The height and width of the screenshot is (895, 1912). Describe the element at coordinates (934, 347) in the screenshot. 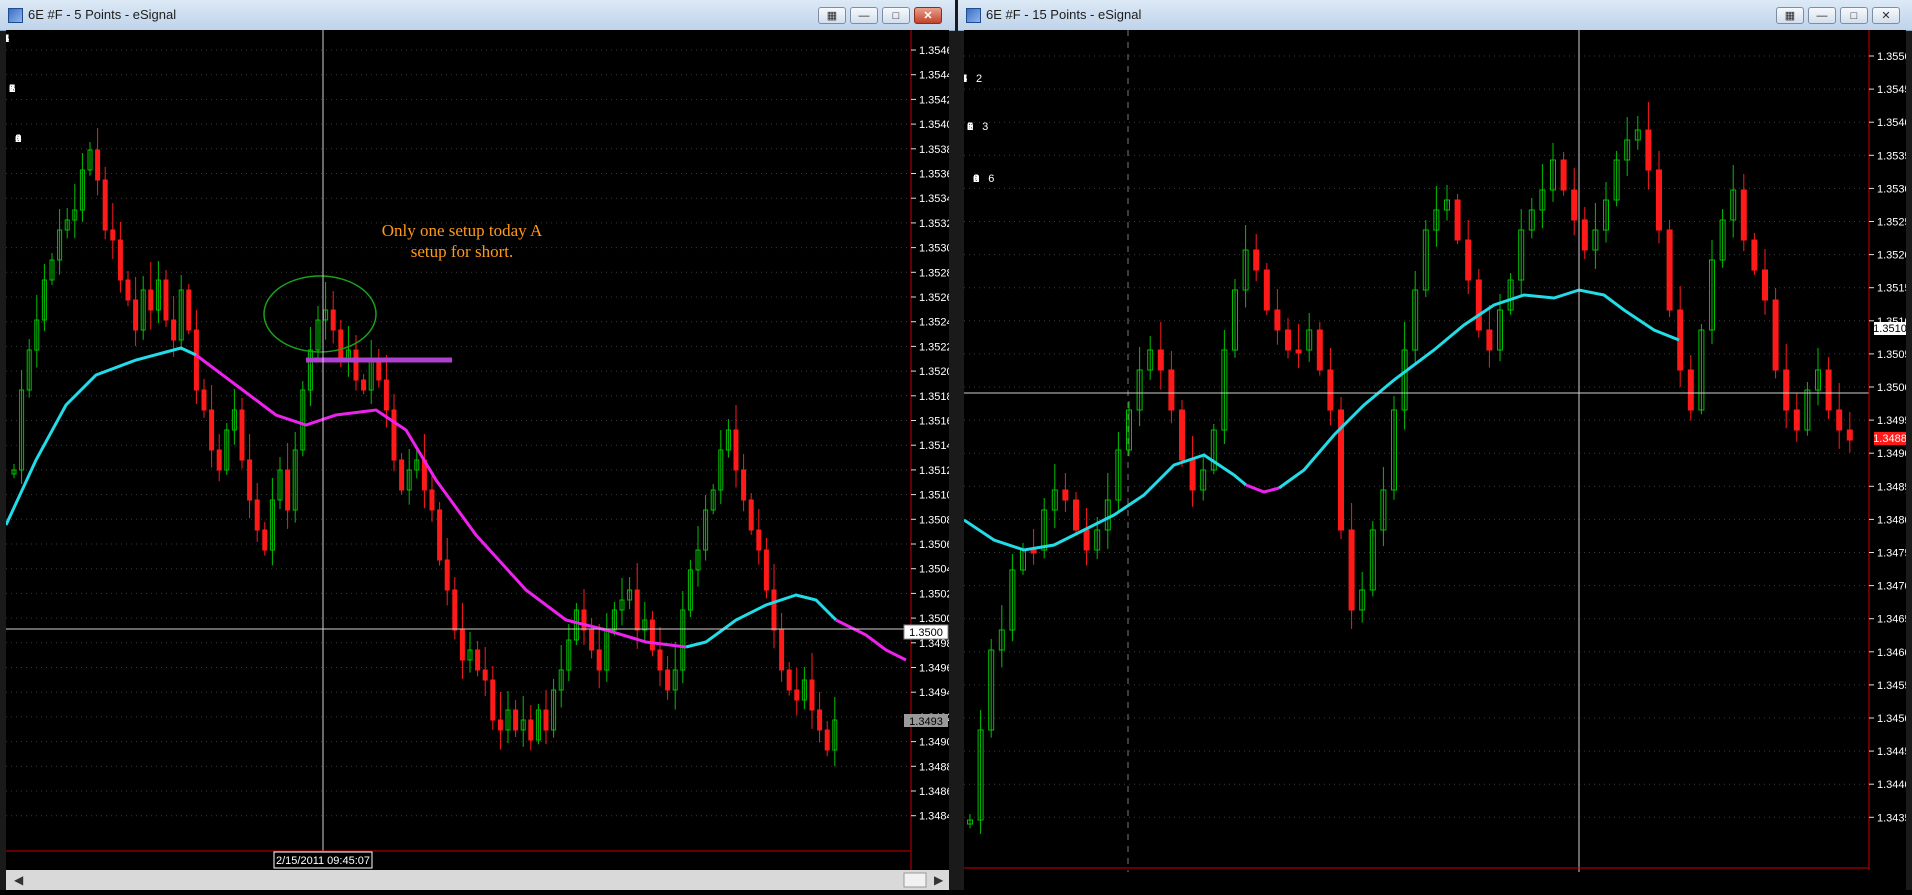

I see `price-tick-label: 1.3522` at that location.